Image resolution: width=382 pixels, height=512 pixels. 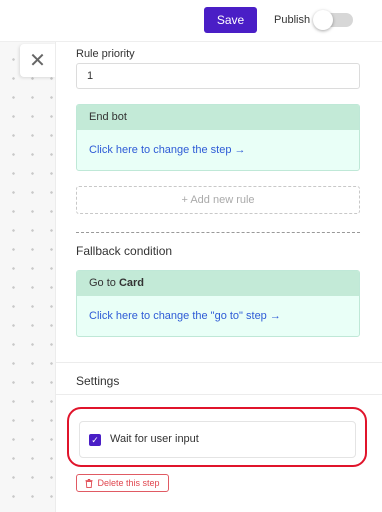 I want to click on fallback-card-prefix: Go to, so click(x=104, y=283).